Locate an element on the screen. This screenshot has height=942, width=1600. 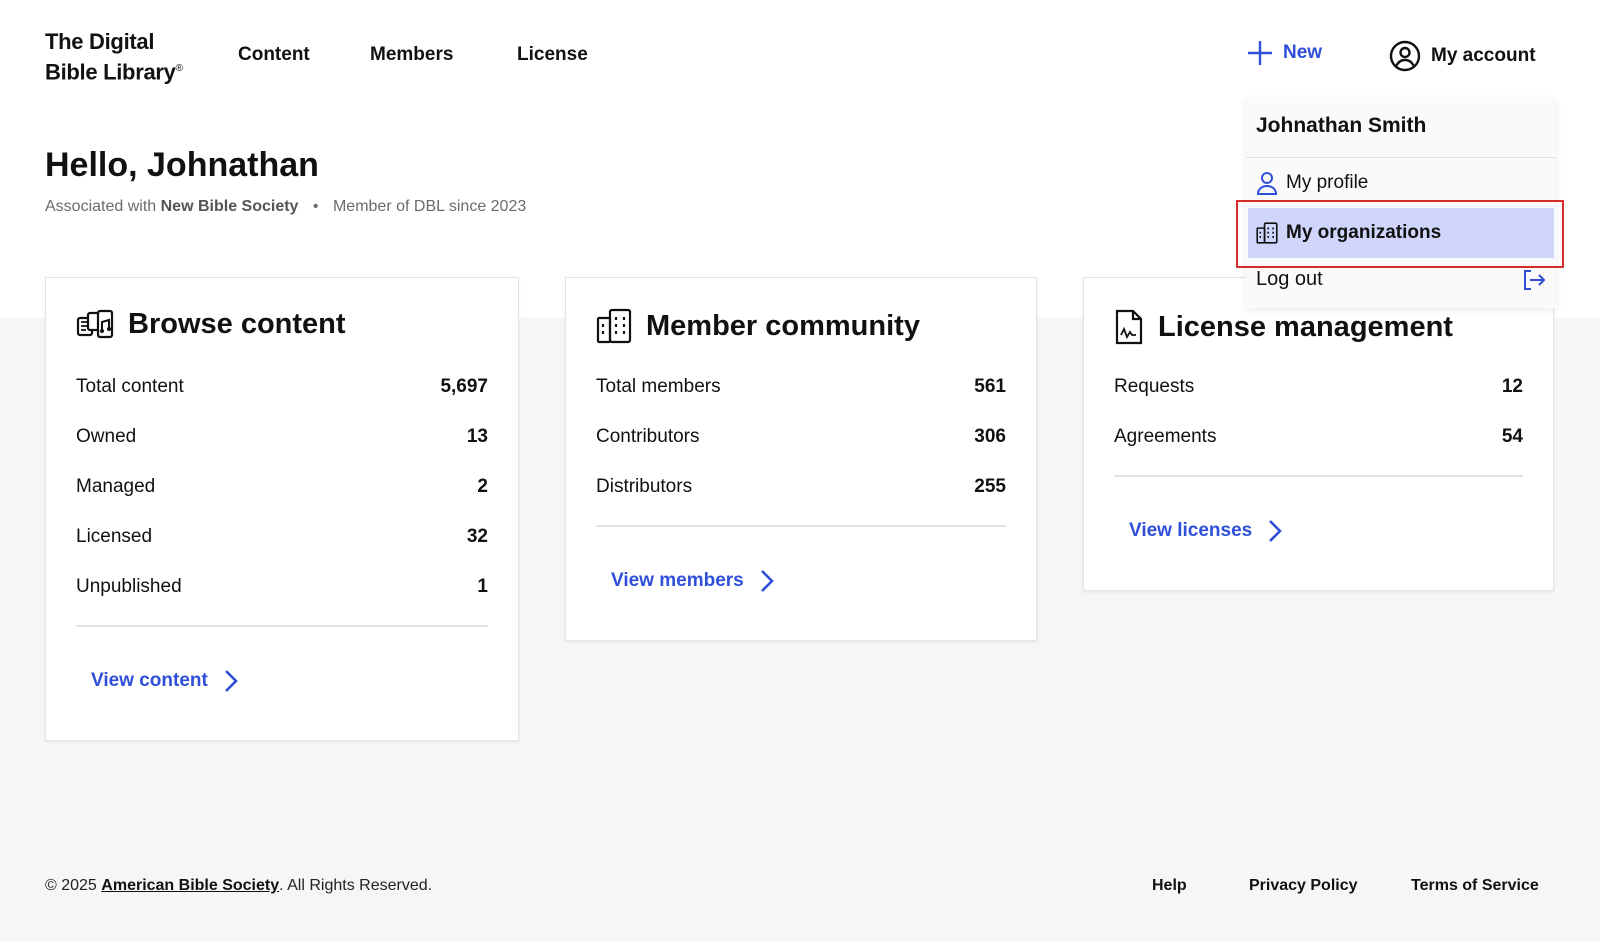
nav-license: License is located at coordinates (552, 55).